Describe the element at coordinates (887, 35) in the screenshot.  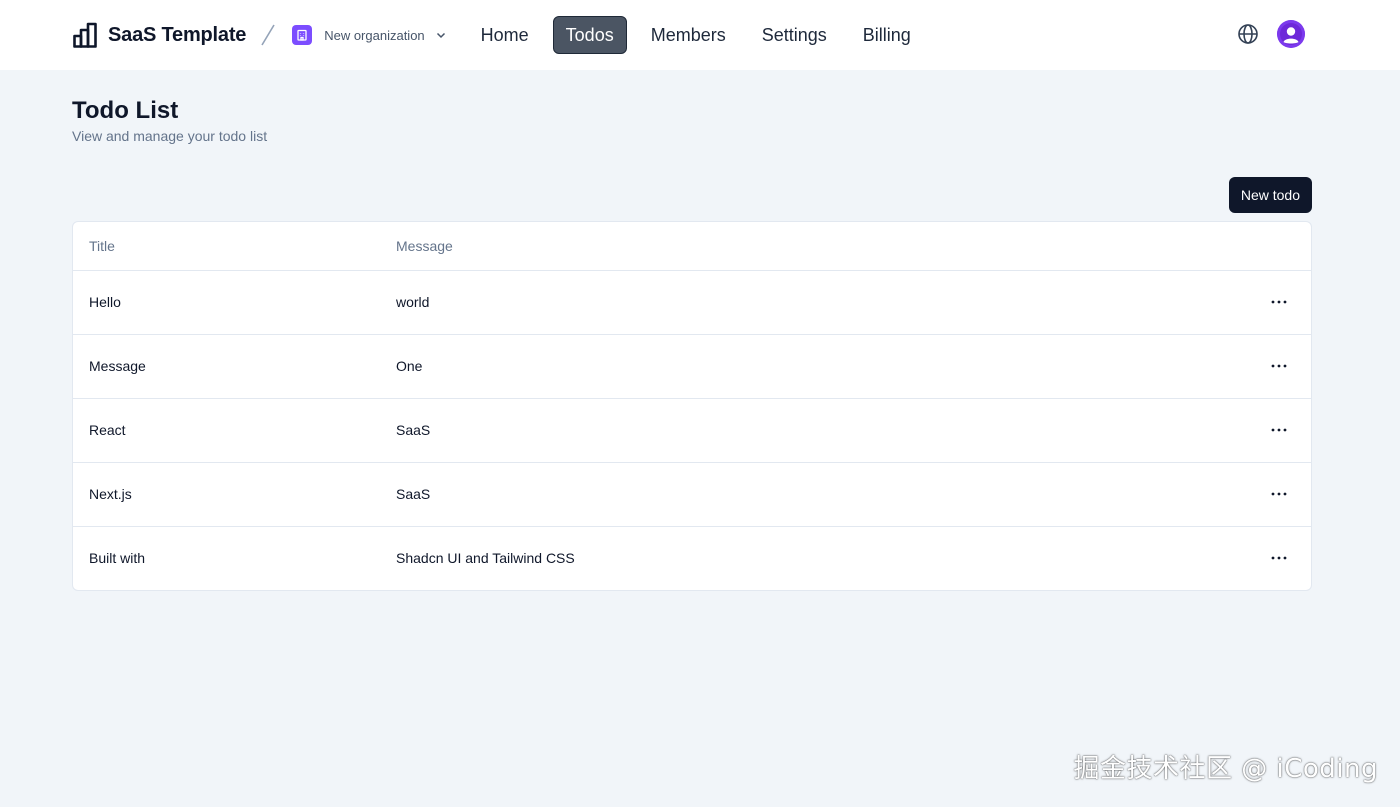
I see `nav-billing: Billing` at that location.